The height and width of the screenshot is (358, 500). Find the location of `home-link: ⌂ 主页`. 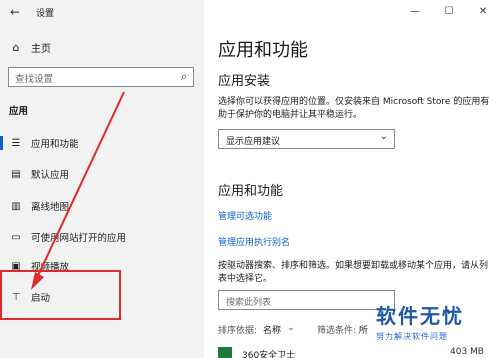

home-link: ⌂ 主页 is located at coordinates (30, 47).